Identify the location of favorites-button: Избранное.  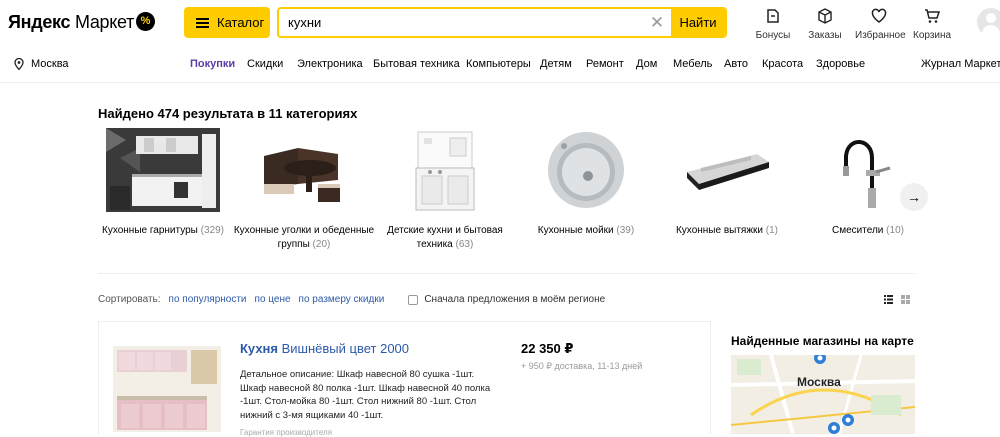
(880, 24).